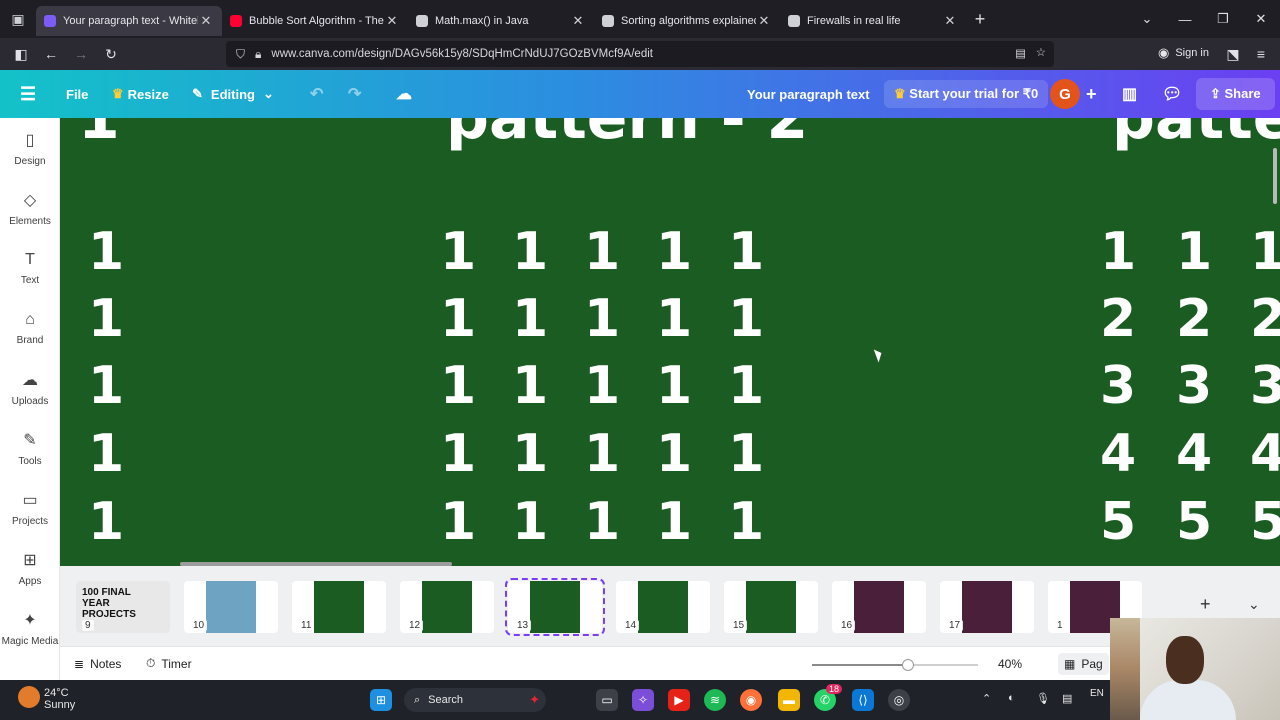  I want to click on tab-favicon-icon, so click(794, 21).